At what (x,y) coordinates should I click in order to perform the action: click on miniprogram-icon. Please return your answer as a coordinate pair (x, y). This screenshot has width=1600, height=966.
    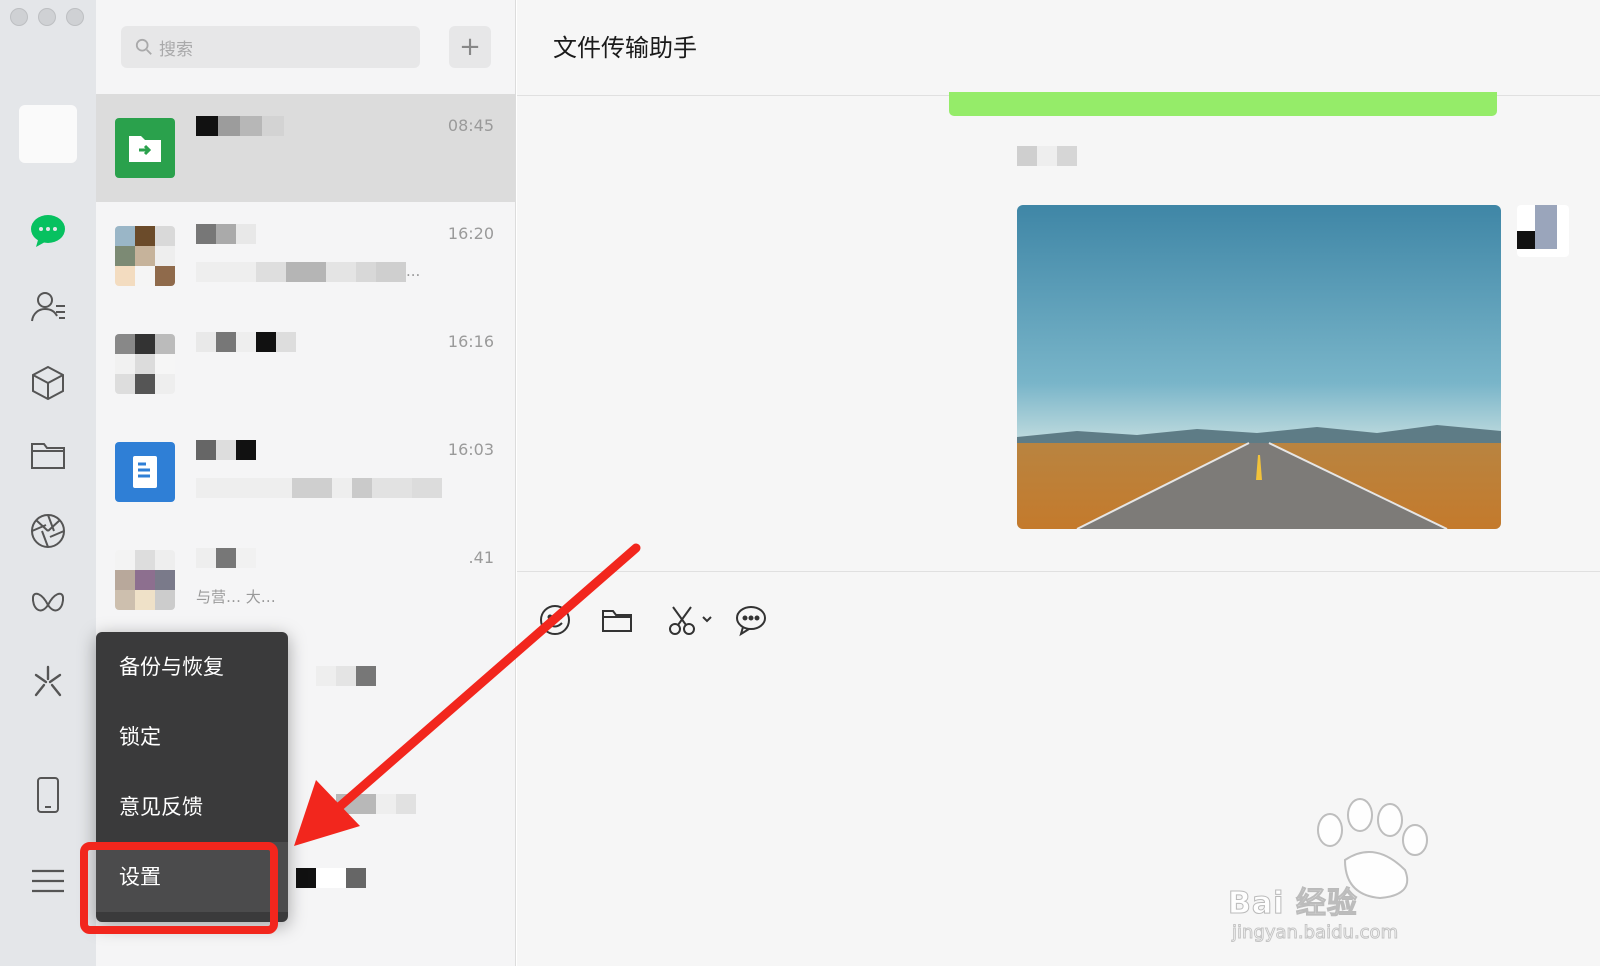
    Looking at the image, I should click on (48, 681).